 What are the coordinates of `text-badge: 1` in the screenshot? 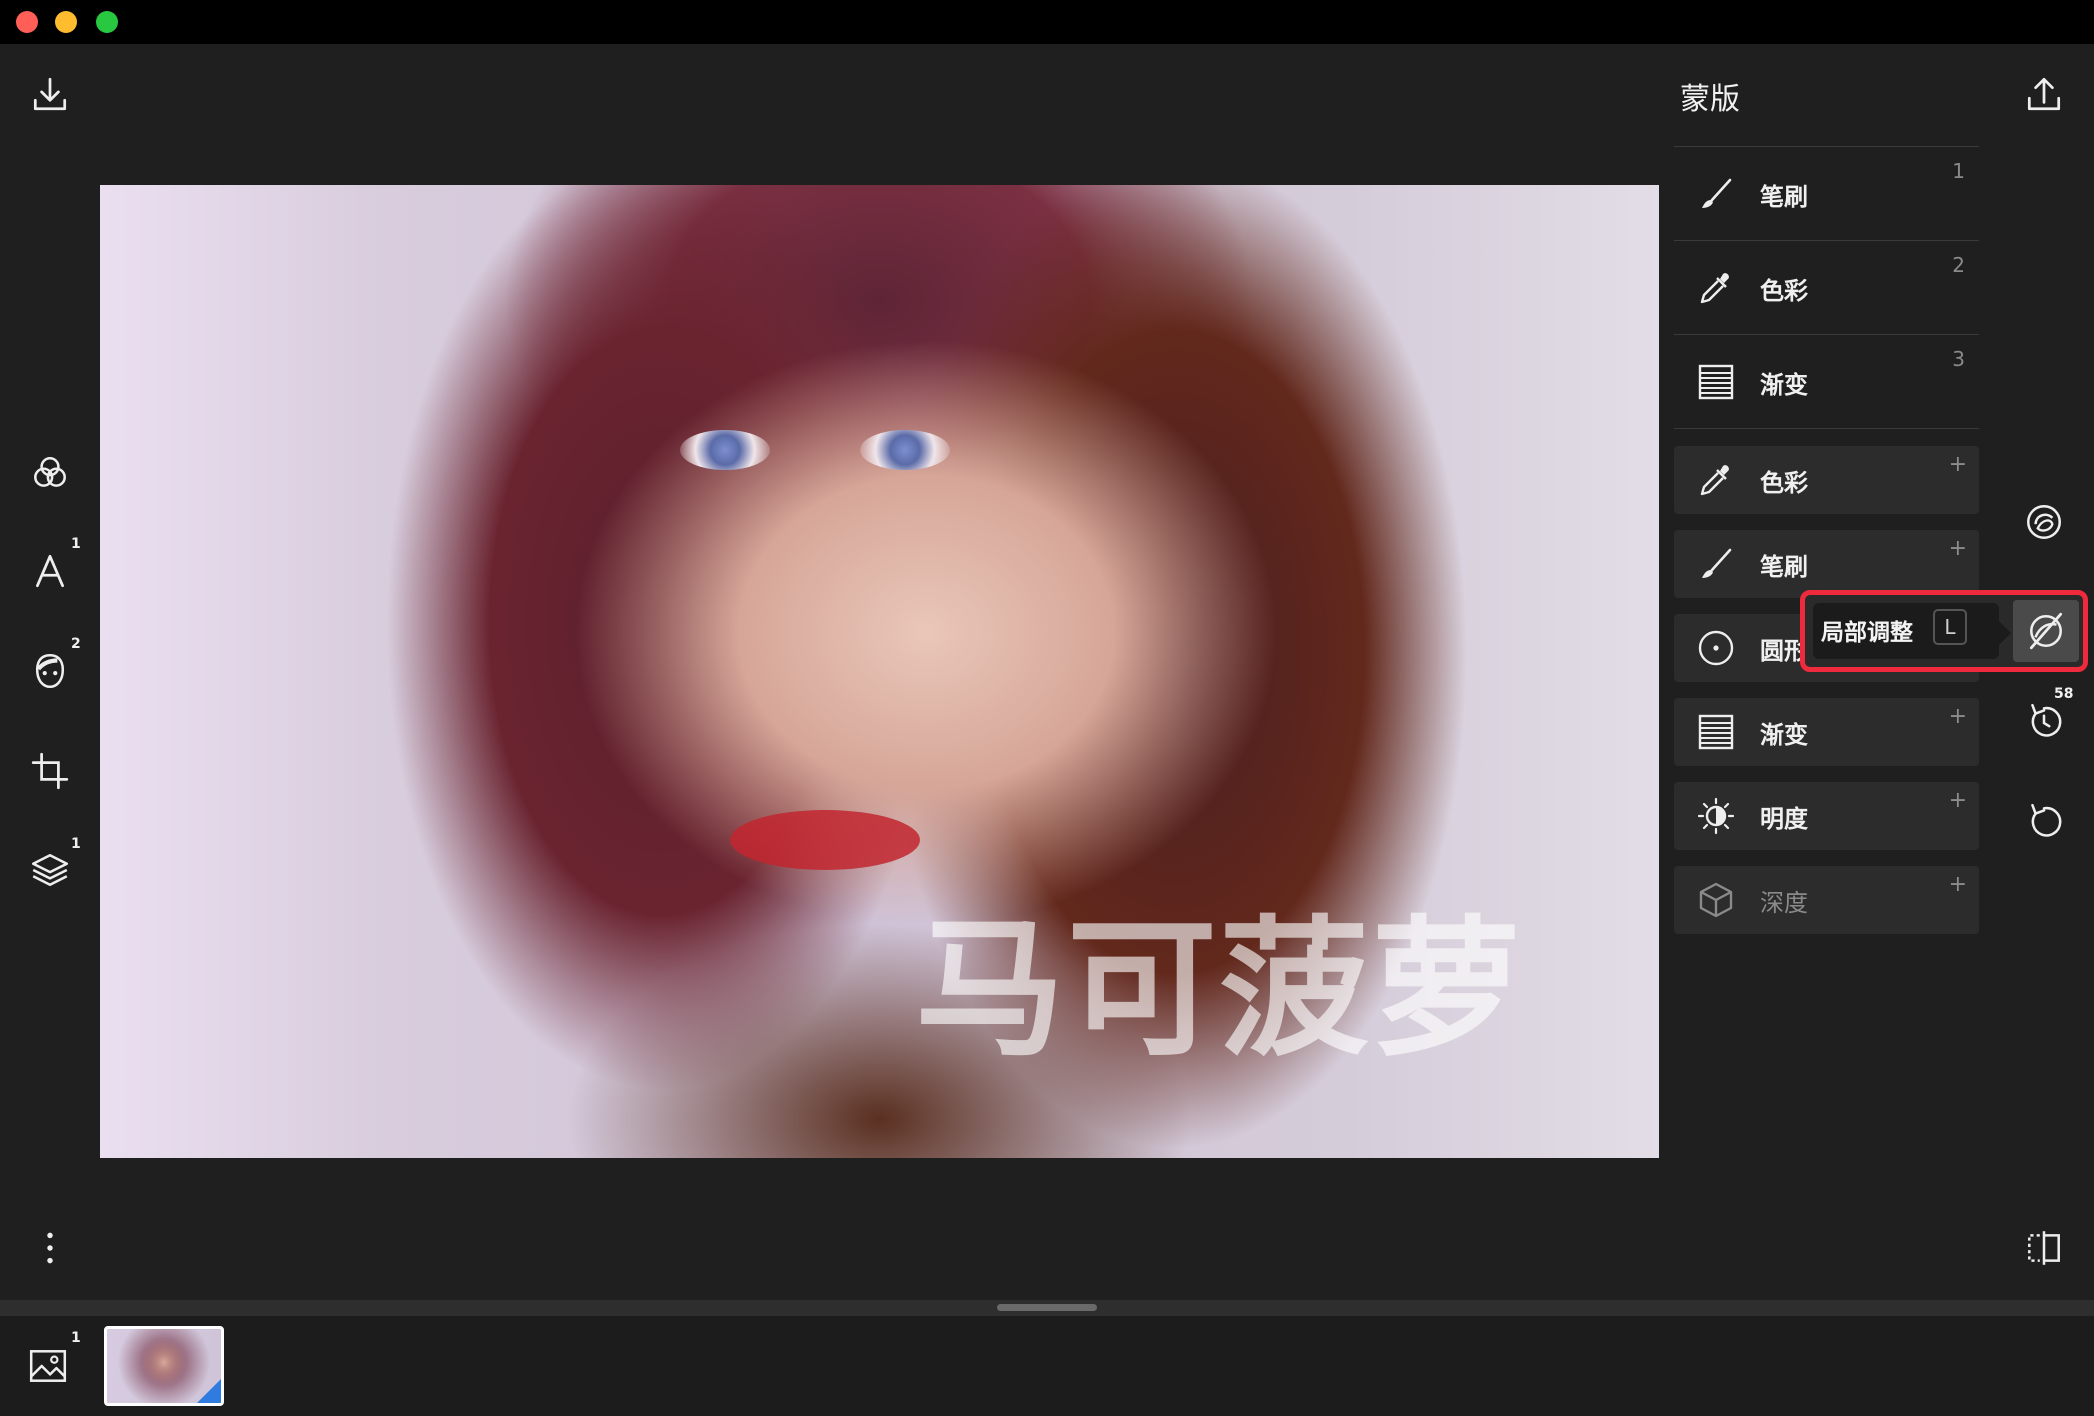 It's located at (76, 544).